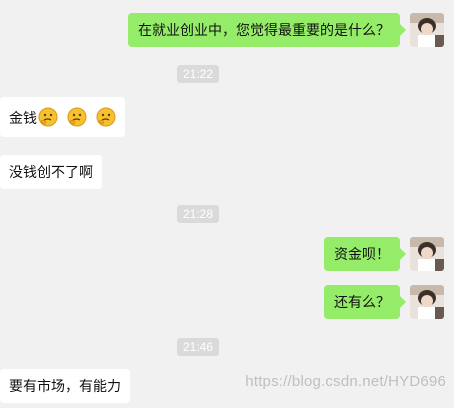 Image resolution: width=454 pixels, height=408 pixels. What do you see at coordinates (198, 347) in the screenshot?
I see `timestamp: 21:46` at bounding box center [198, 347].